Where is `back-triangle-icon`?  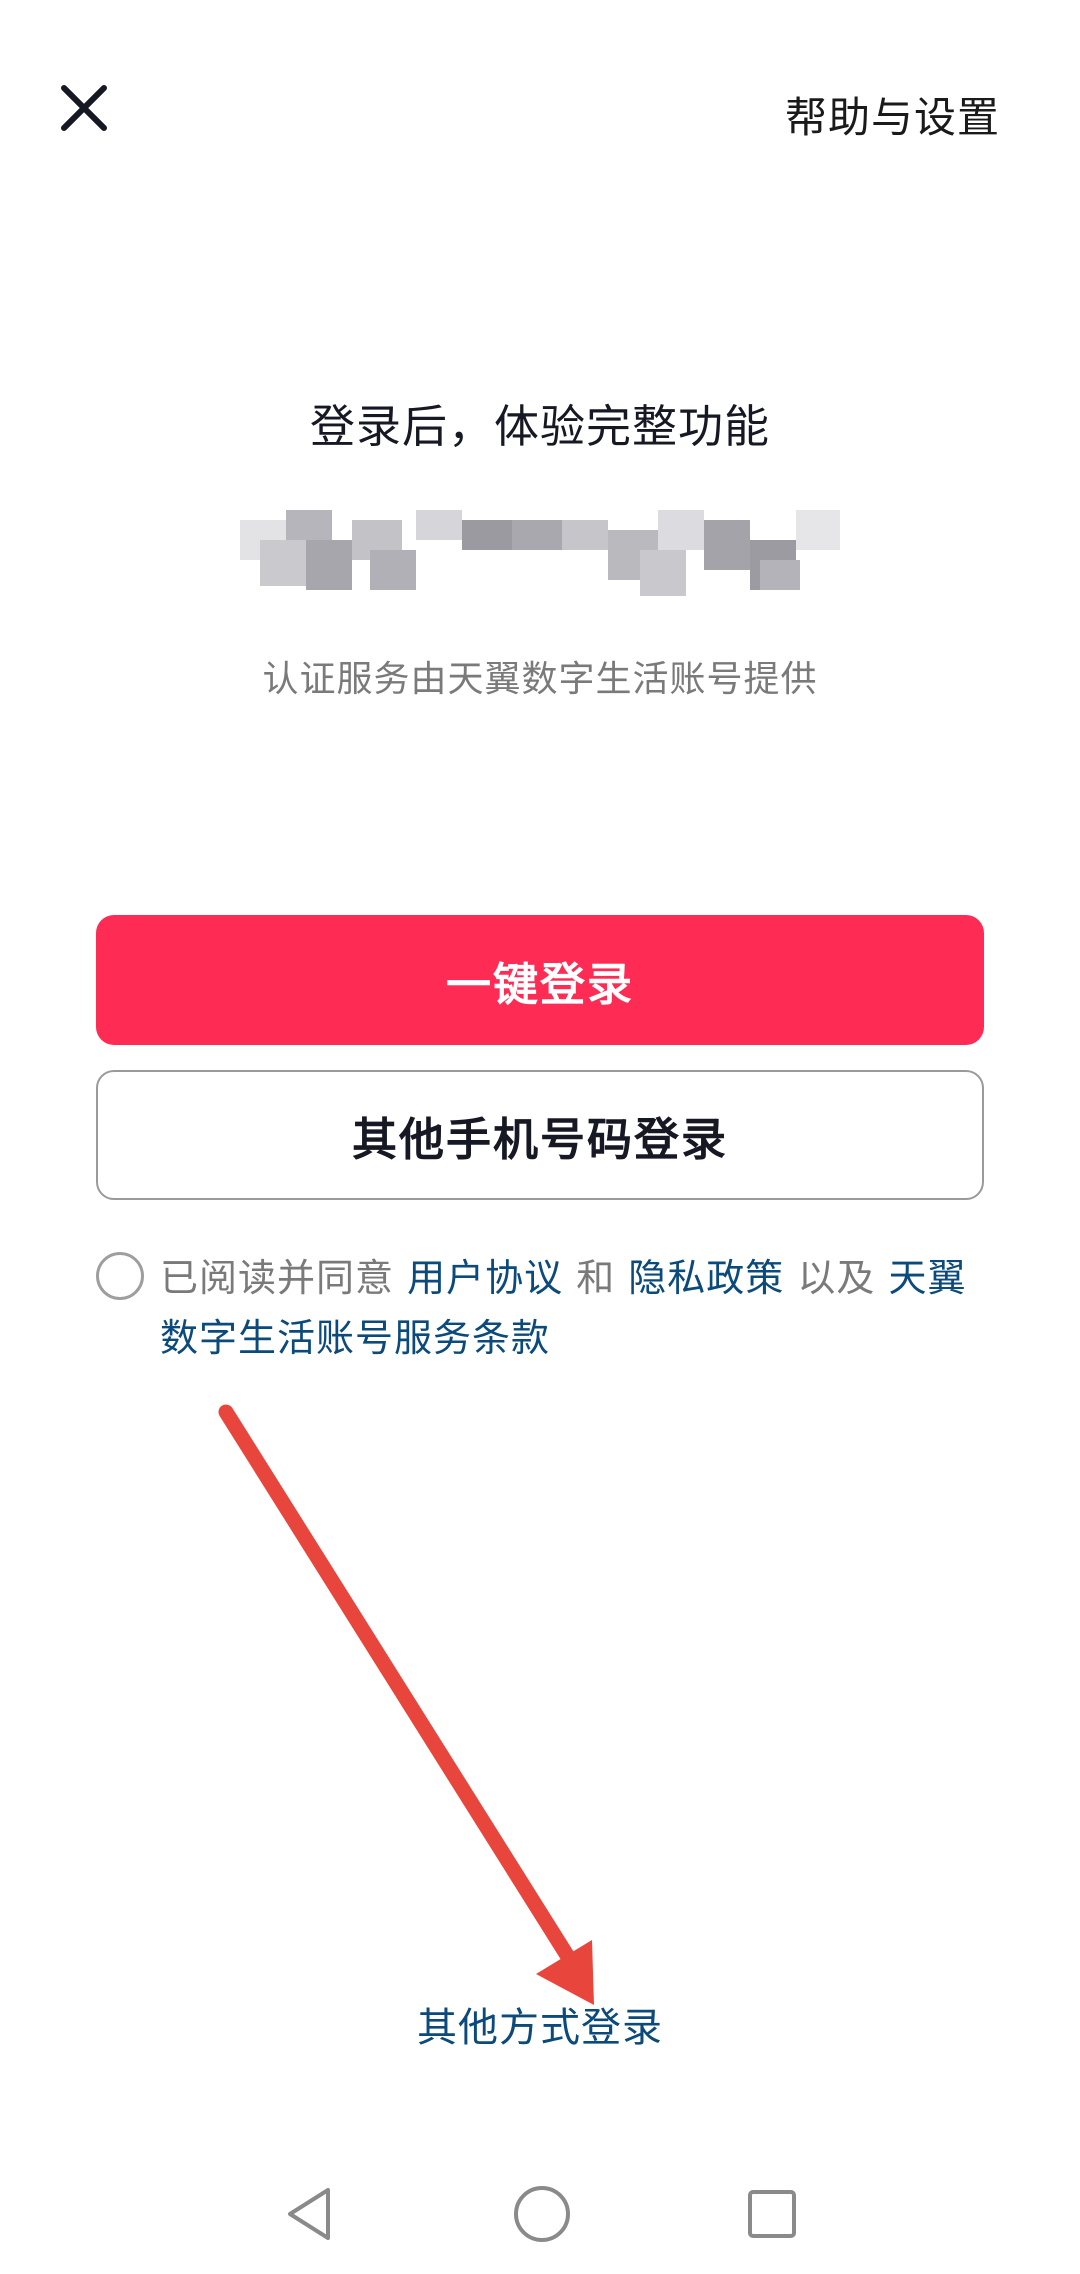 back-triangle-icon is located at coordinates (312, 2214).